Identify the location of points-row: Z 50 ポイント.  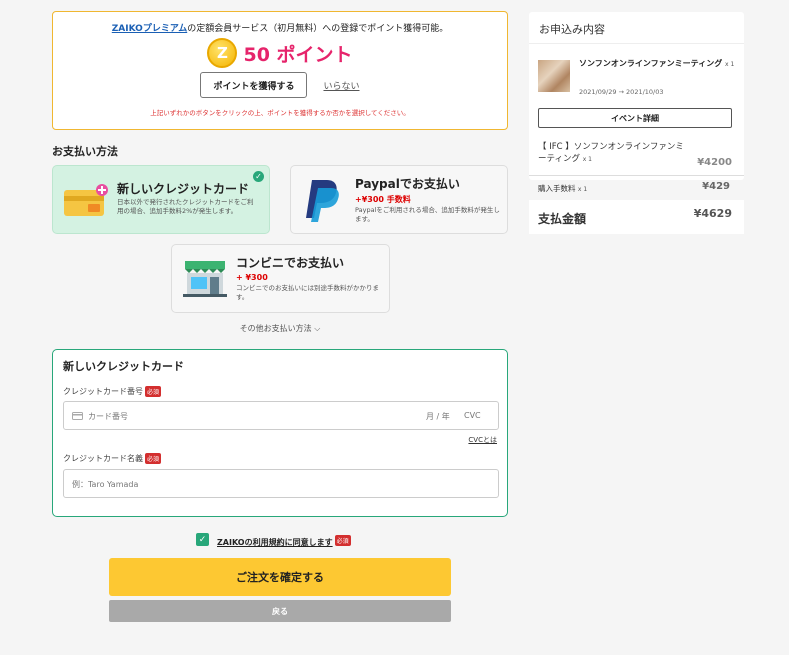
(280, 53).